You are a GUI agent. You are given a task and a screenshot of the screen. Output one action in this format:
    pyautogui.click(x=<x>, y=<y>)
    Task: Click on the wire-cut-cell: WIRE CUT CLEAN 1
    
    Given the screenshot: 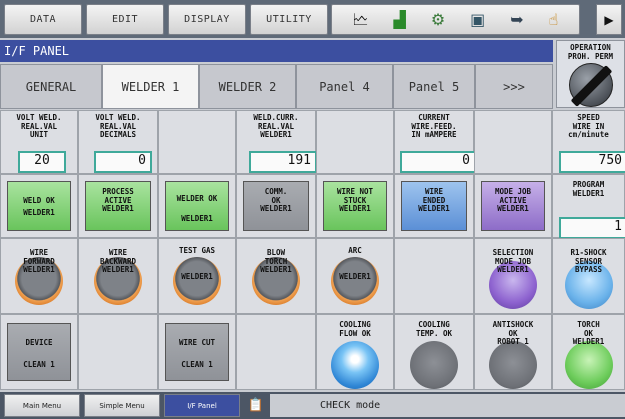 What is the action you would take?
    pyautogui.click(x=197, y=352)
    